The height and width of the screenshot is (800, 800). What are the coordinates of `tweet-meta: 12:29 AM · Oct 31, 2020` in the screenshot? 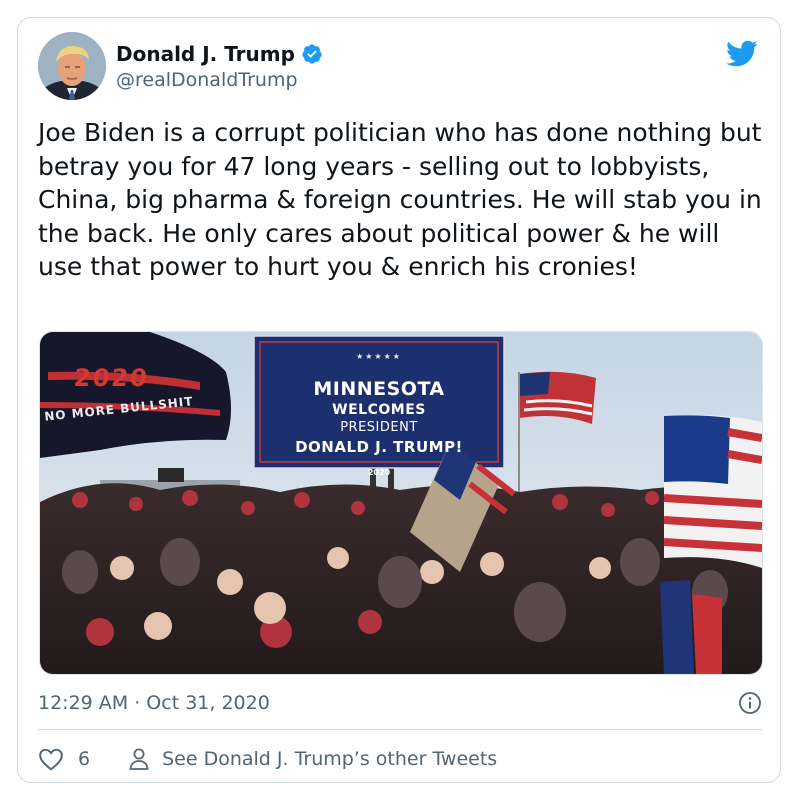 It's located at (400, 703).